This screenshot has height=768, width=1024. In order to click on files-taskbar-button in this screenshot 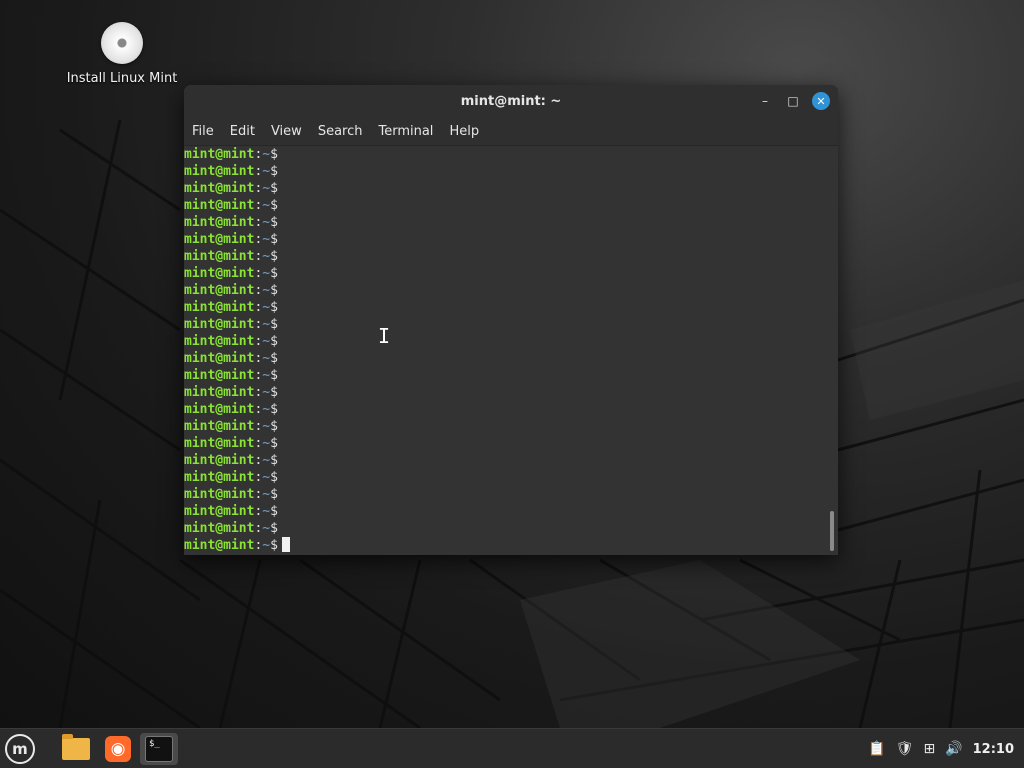, I will do `click(76, 749)`.